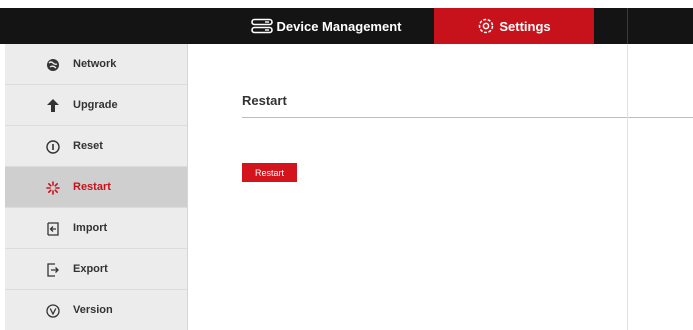 Image resolution: width=693 pixels, height=330 pixels. What do you see at coordinates (52, 228) in the screenshot?
I see `import-icon` at bounding box center [52, 228].